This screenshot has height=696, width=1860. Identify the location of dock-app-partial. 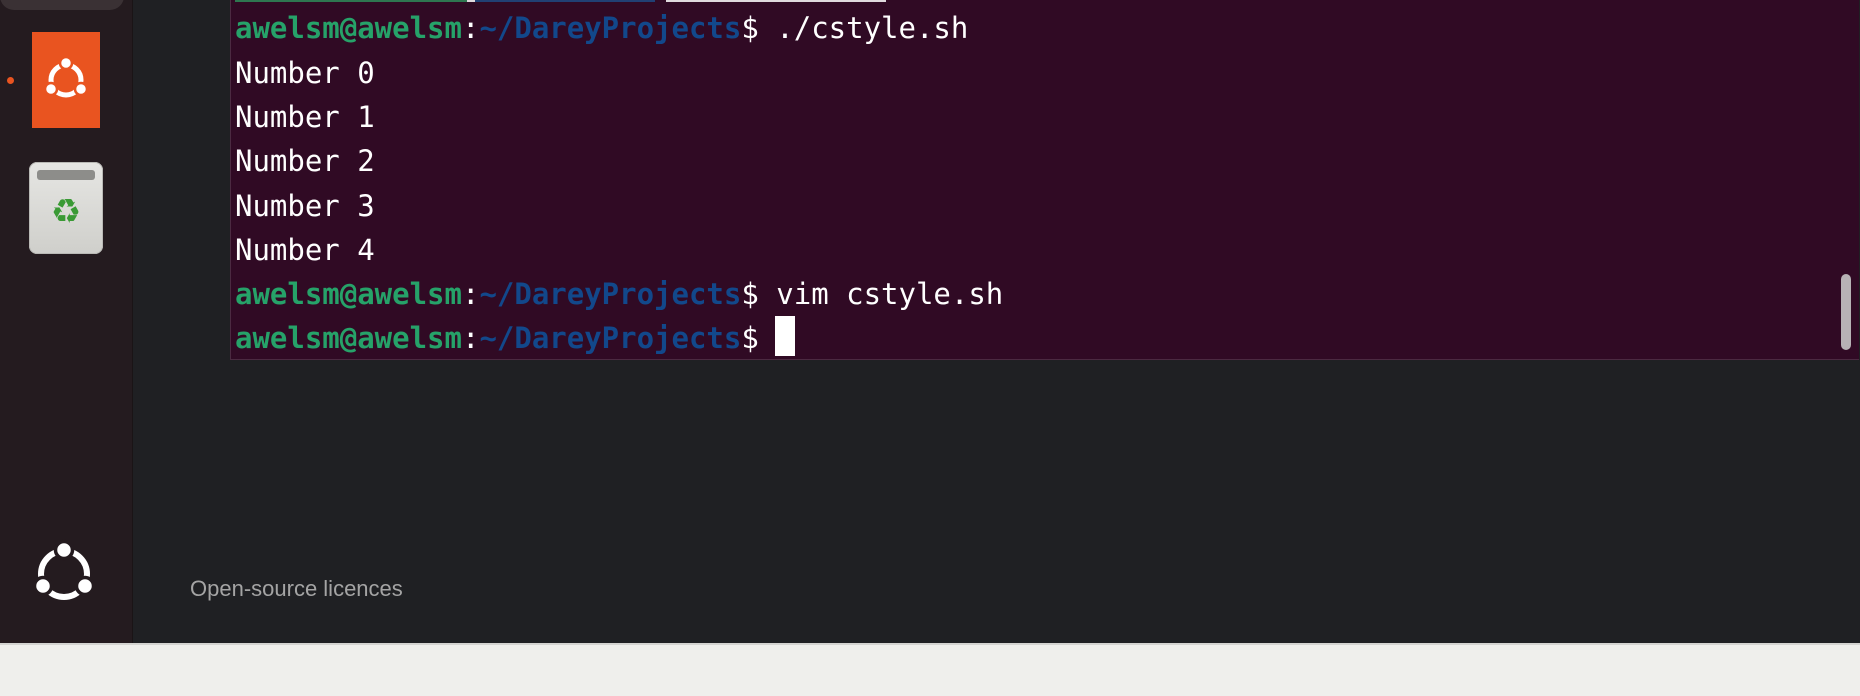
(62, 5).